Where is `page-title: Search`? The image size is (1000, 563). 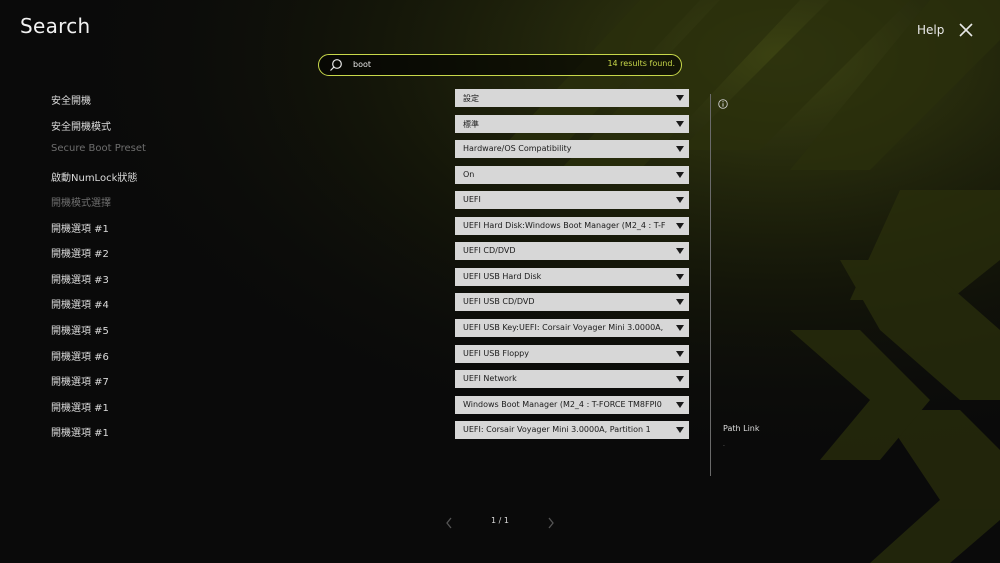
page-title: Search is located at coordinates (55, 26).